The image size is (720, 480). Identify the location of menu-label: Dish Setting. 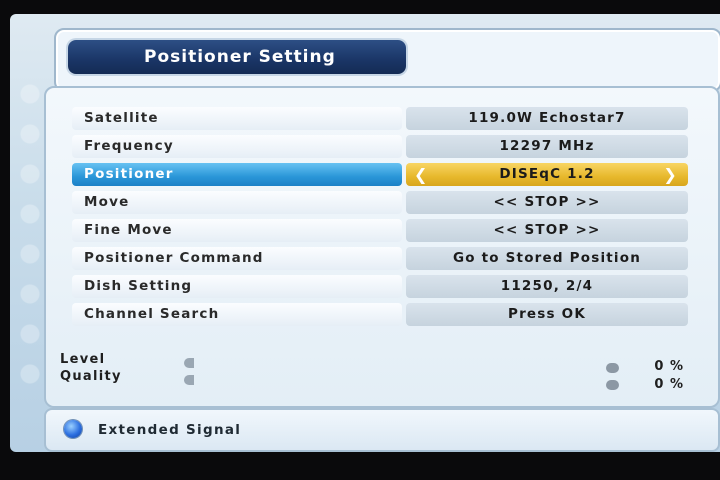
(237, 286).